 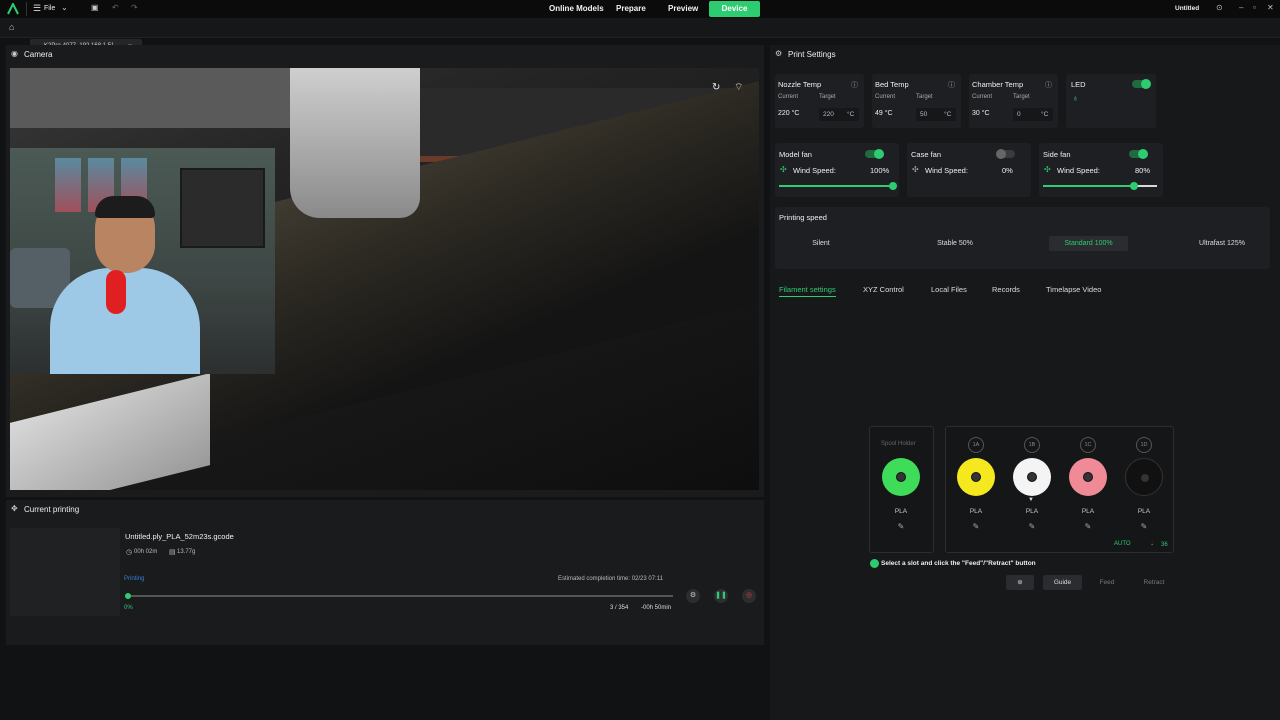 I want to click on model-fan-toggle, so click(x=874, y=154).